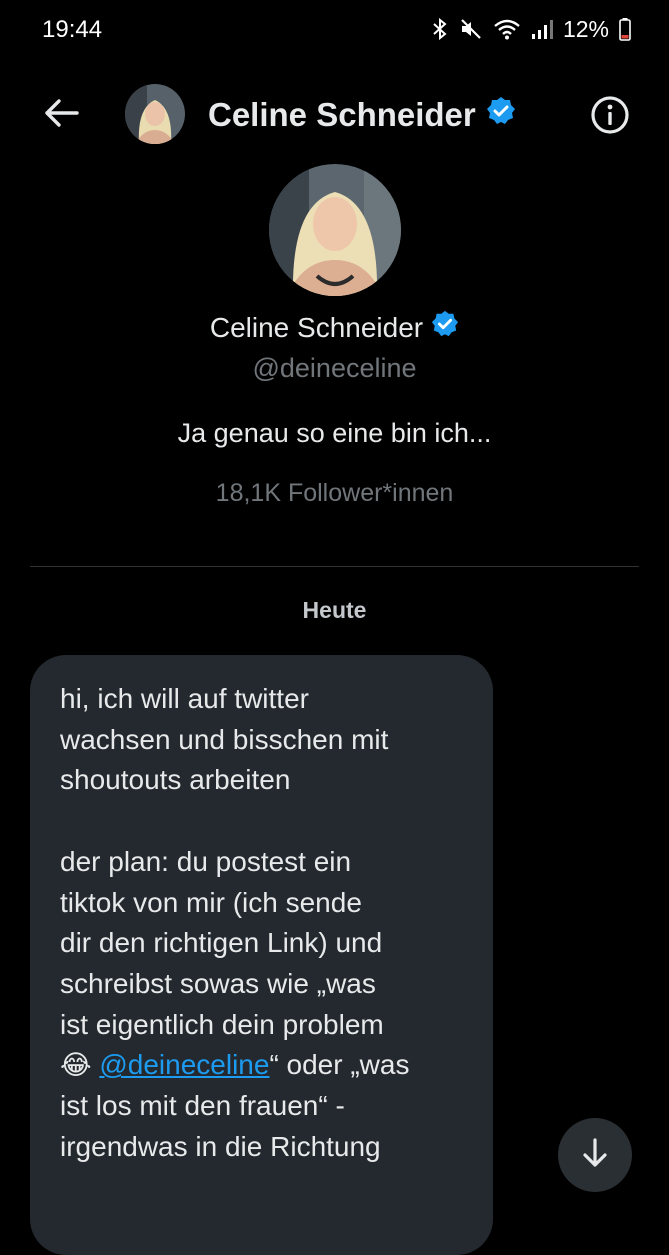  What do you see at coordinates (334, 30) in the screenshot?
I see `status-bar: 19:44 12%` at bounding box center [334, 30].